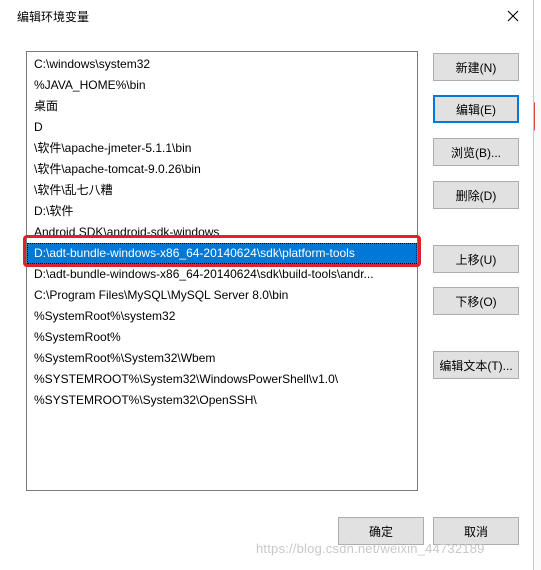  What do you see at coordinates (222, 190) in the screenshot?
I see `path-list-item: \软件\乱七八糟` at bounding box center [222, 190].